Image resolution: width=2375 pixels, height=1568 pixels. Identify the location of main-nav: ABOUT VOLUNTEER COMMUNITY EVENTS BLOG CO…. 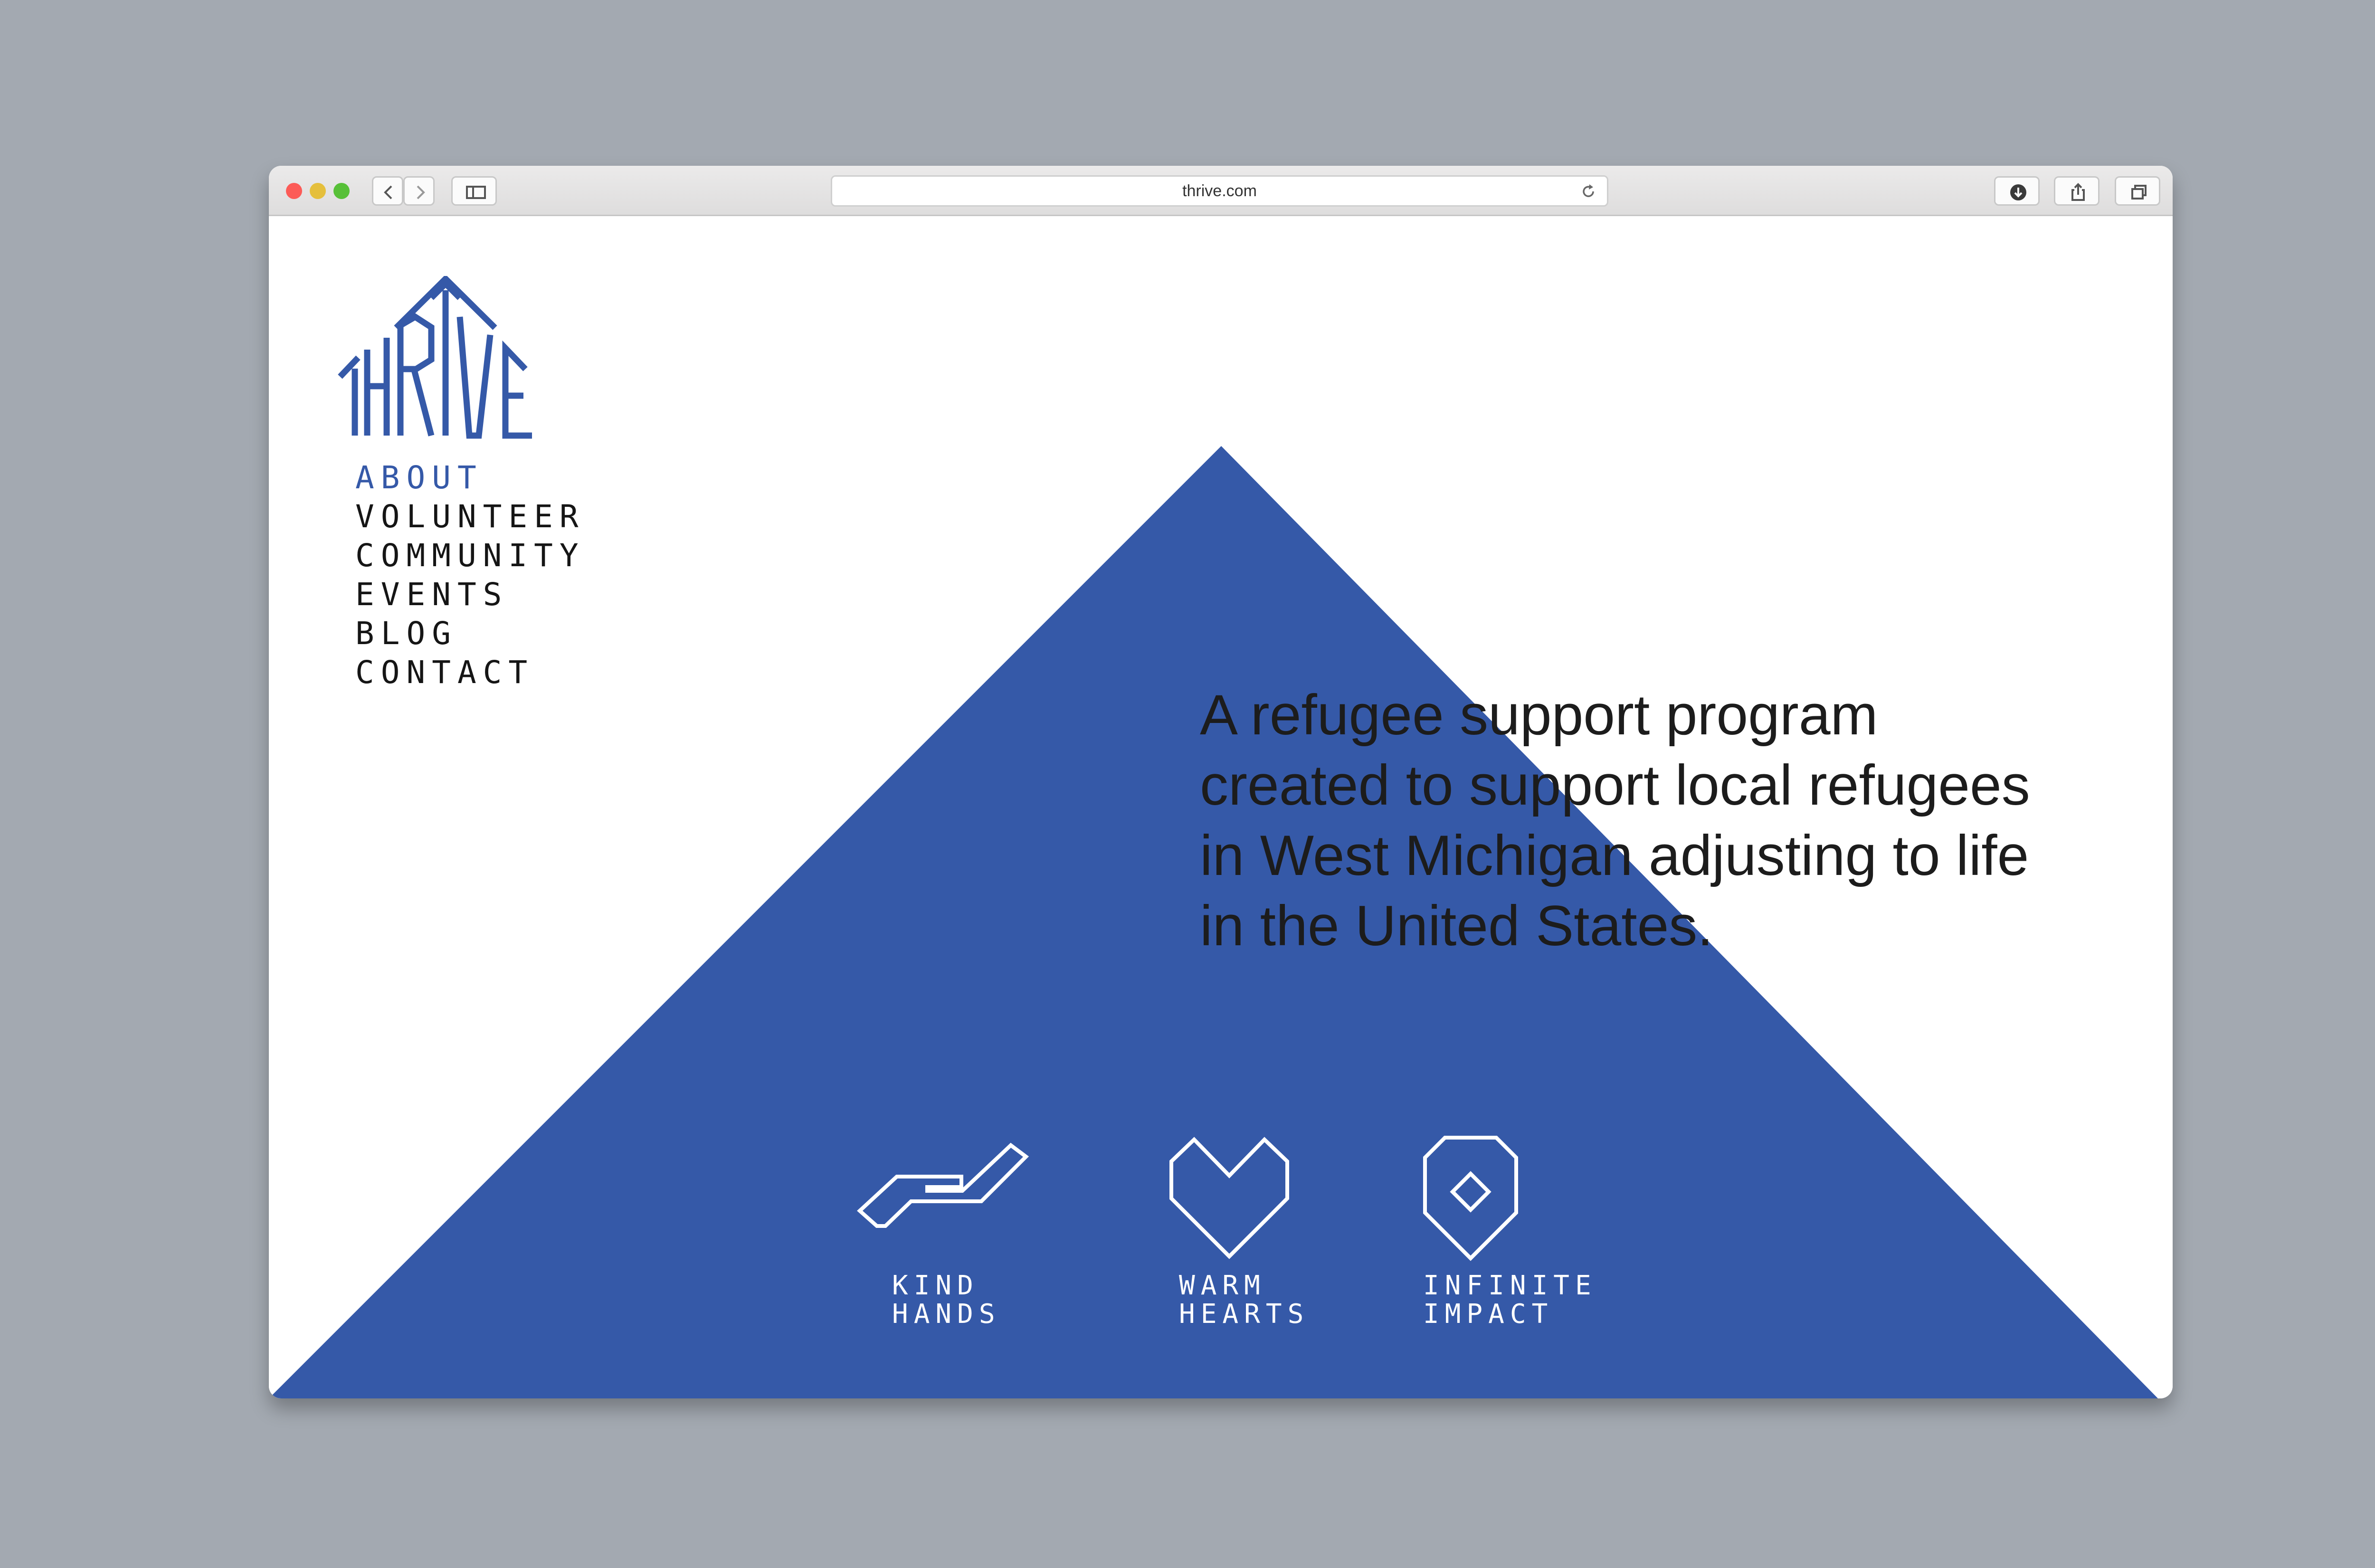
(470, 575).